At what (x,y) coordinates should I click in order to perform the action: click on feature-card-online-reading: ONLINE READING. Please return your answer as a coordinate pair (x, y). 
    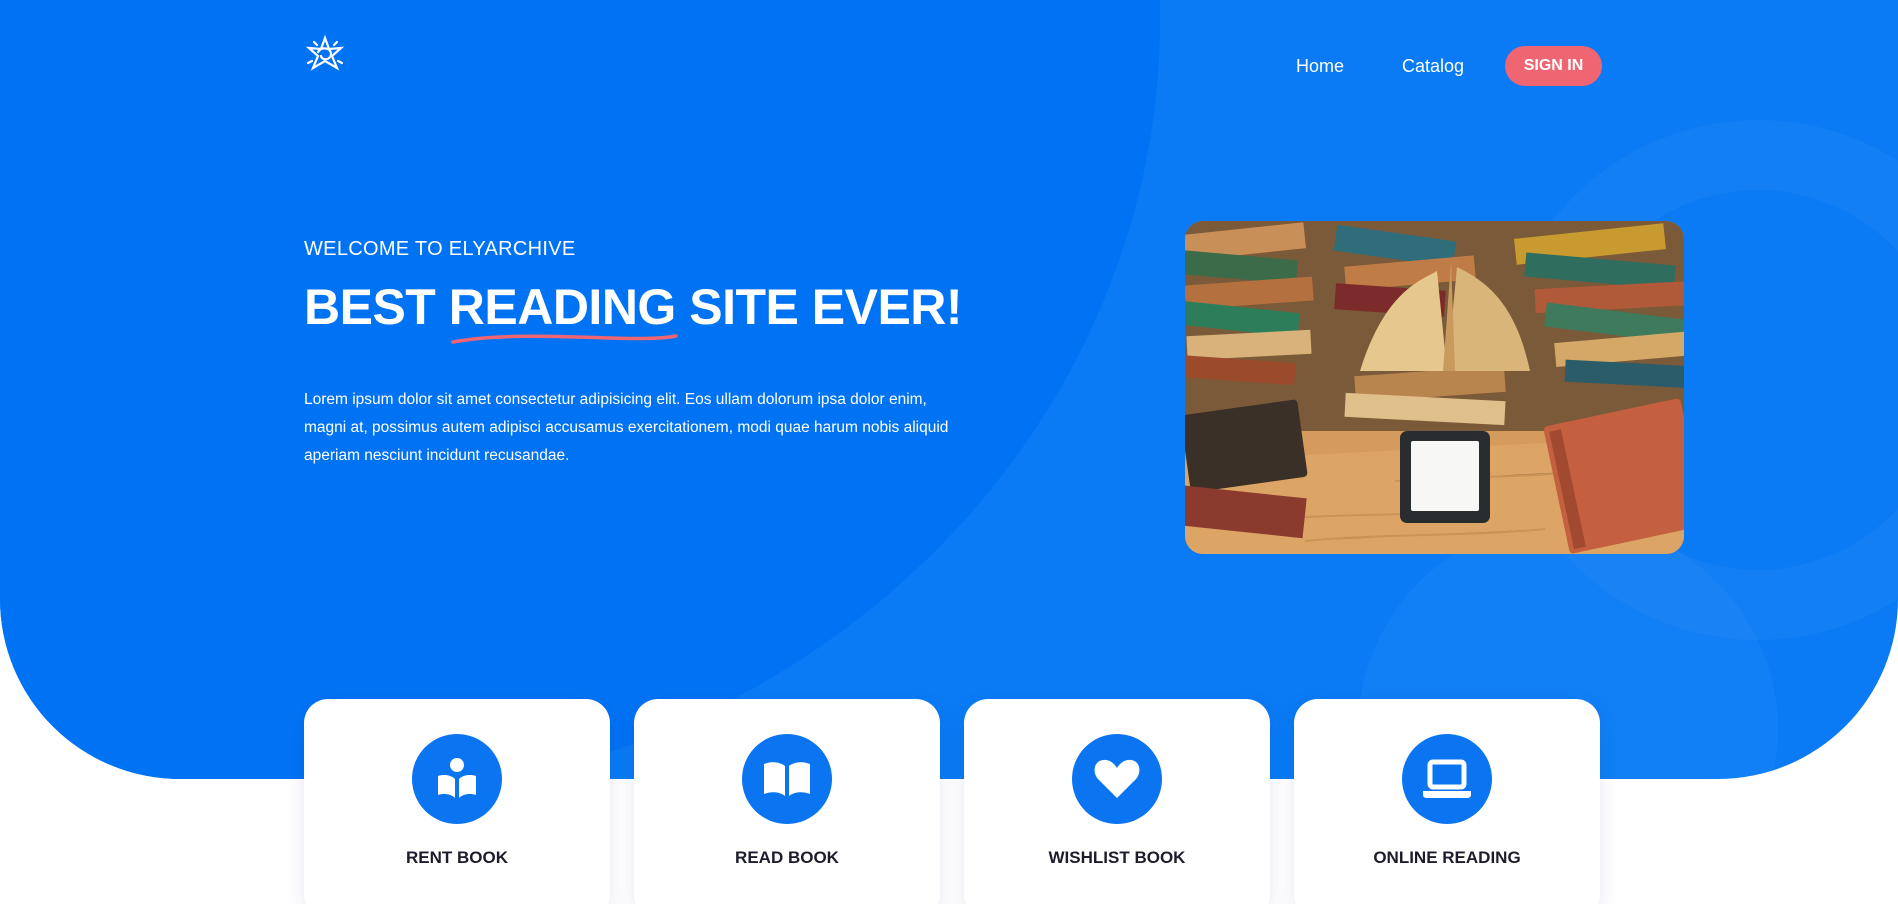
    Looking at the image, I should click on (1447, 801).